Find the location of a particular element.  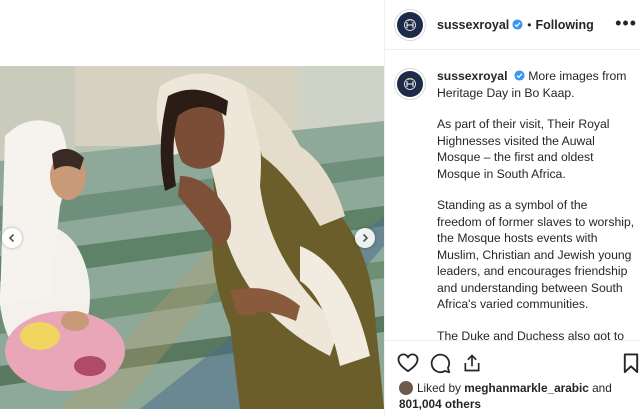

action-bar is located at coordinates (512, 362).